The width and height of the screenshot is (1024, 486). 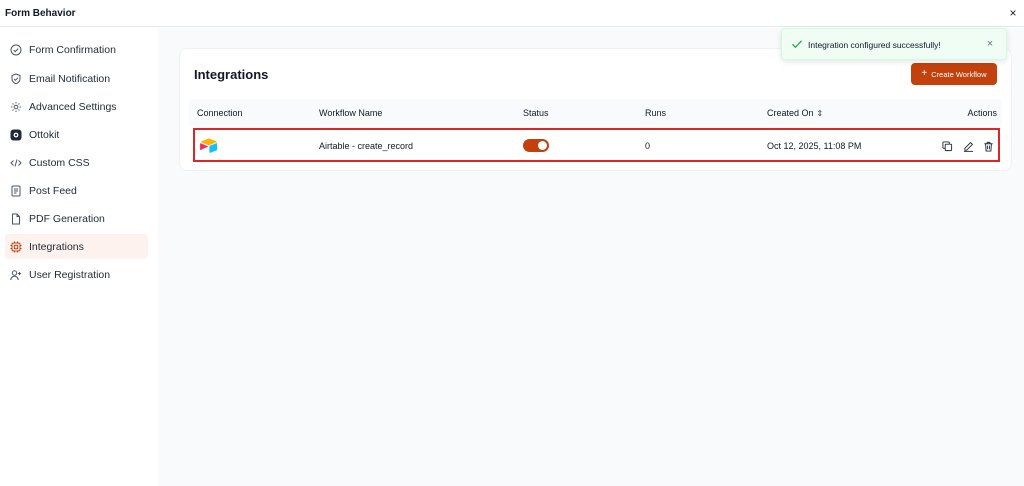 I want to click on column-header-runs: Runs, so click(x=656, y=113).